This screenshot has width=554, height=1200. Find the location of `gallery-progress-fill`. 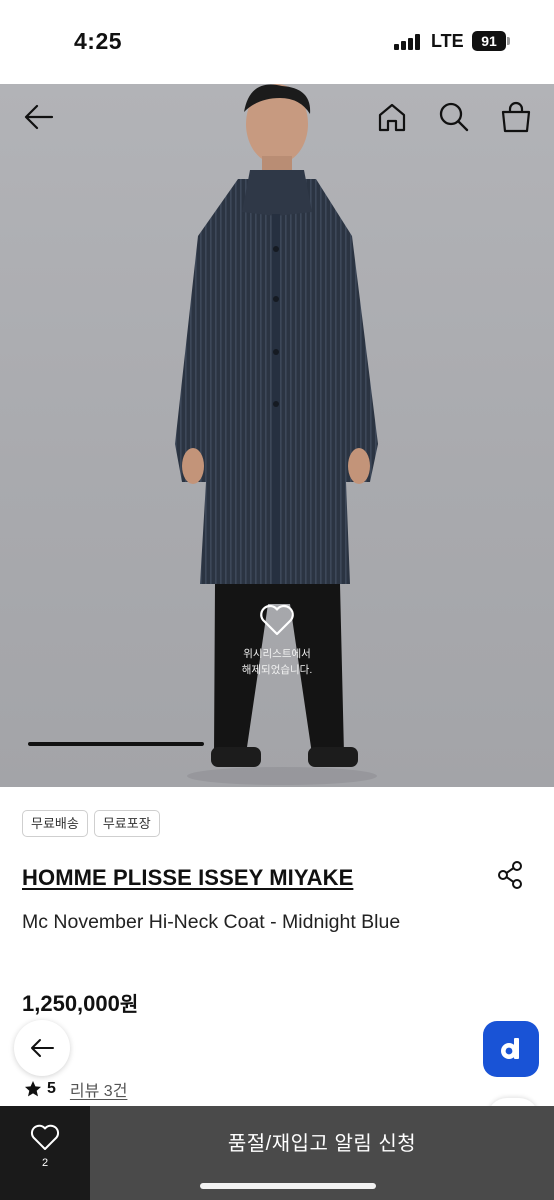

gallery-progress-fill is located at coordinates (116, 744).